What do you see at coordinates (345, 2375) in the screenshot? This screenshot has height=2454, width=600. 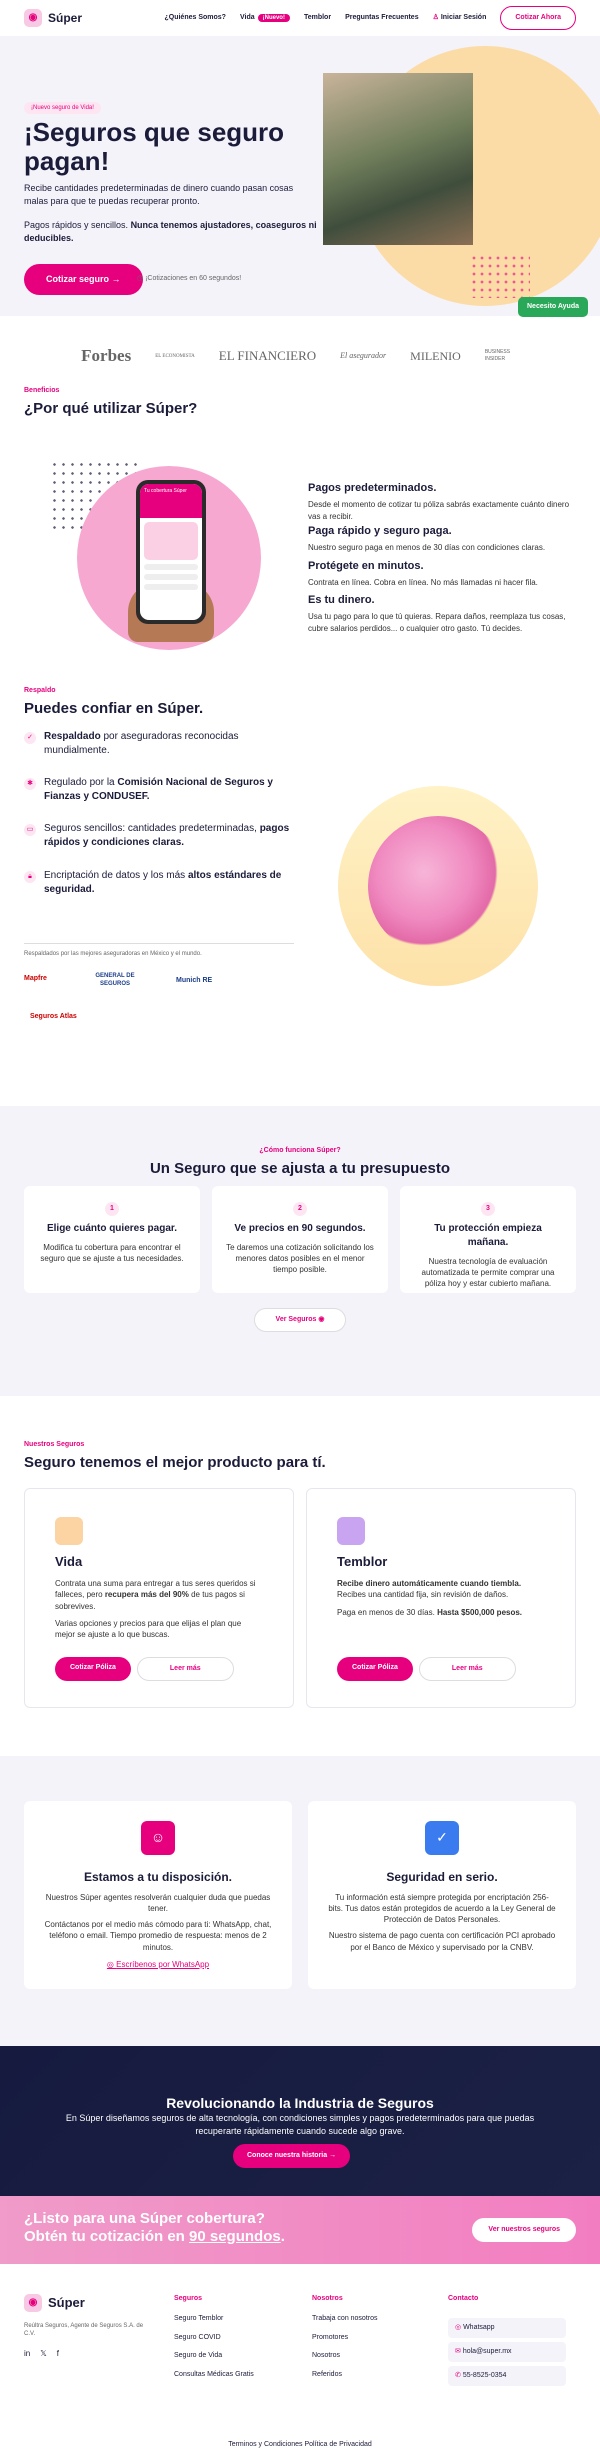 I see `footer-link: Referidos` at bounding box center [345, 2375].